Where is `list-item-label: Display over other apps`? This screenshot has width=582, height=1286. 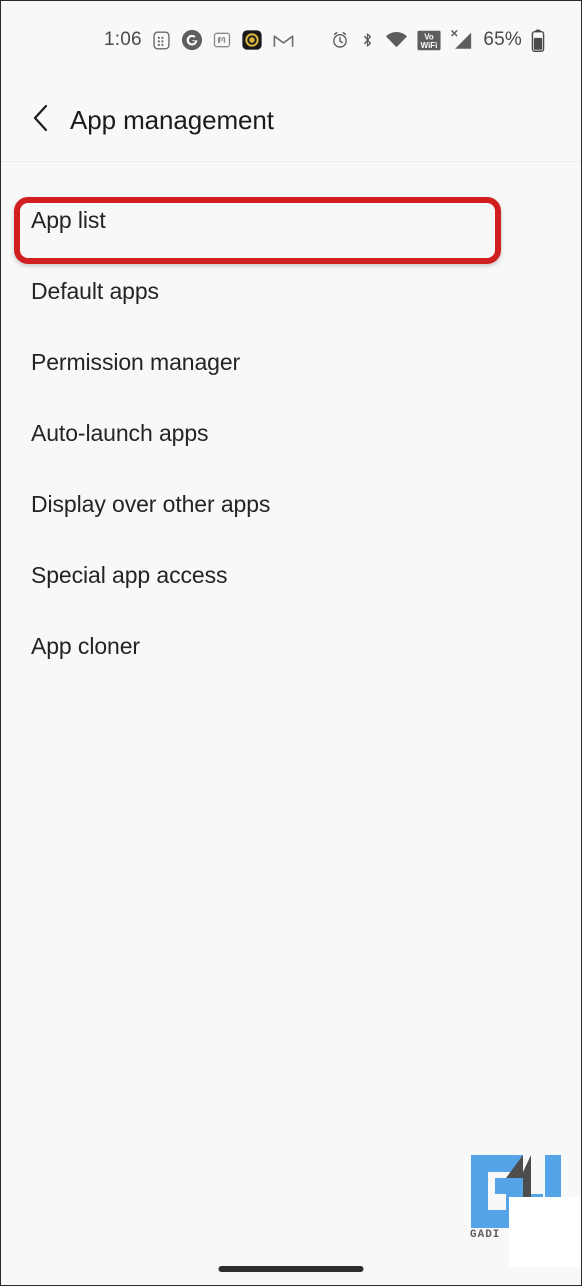
list-item-label: Display over other apps is located at coordinates (151, 504).